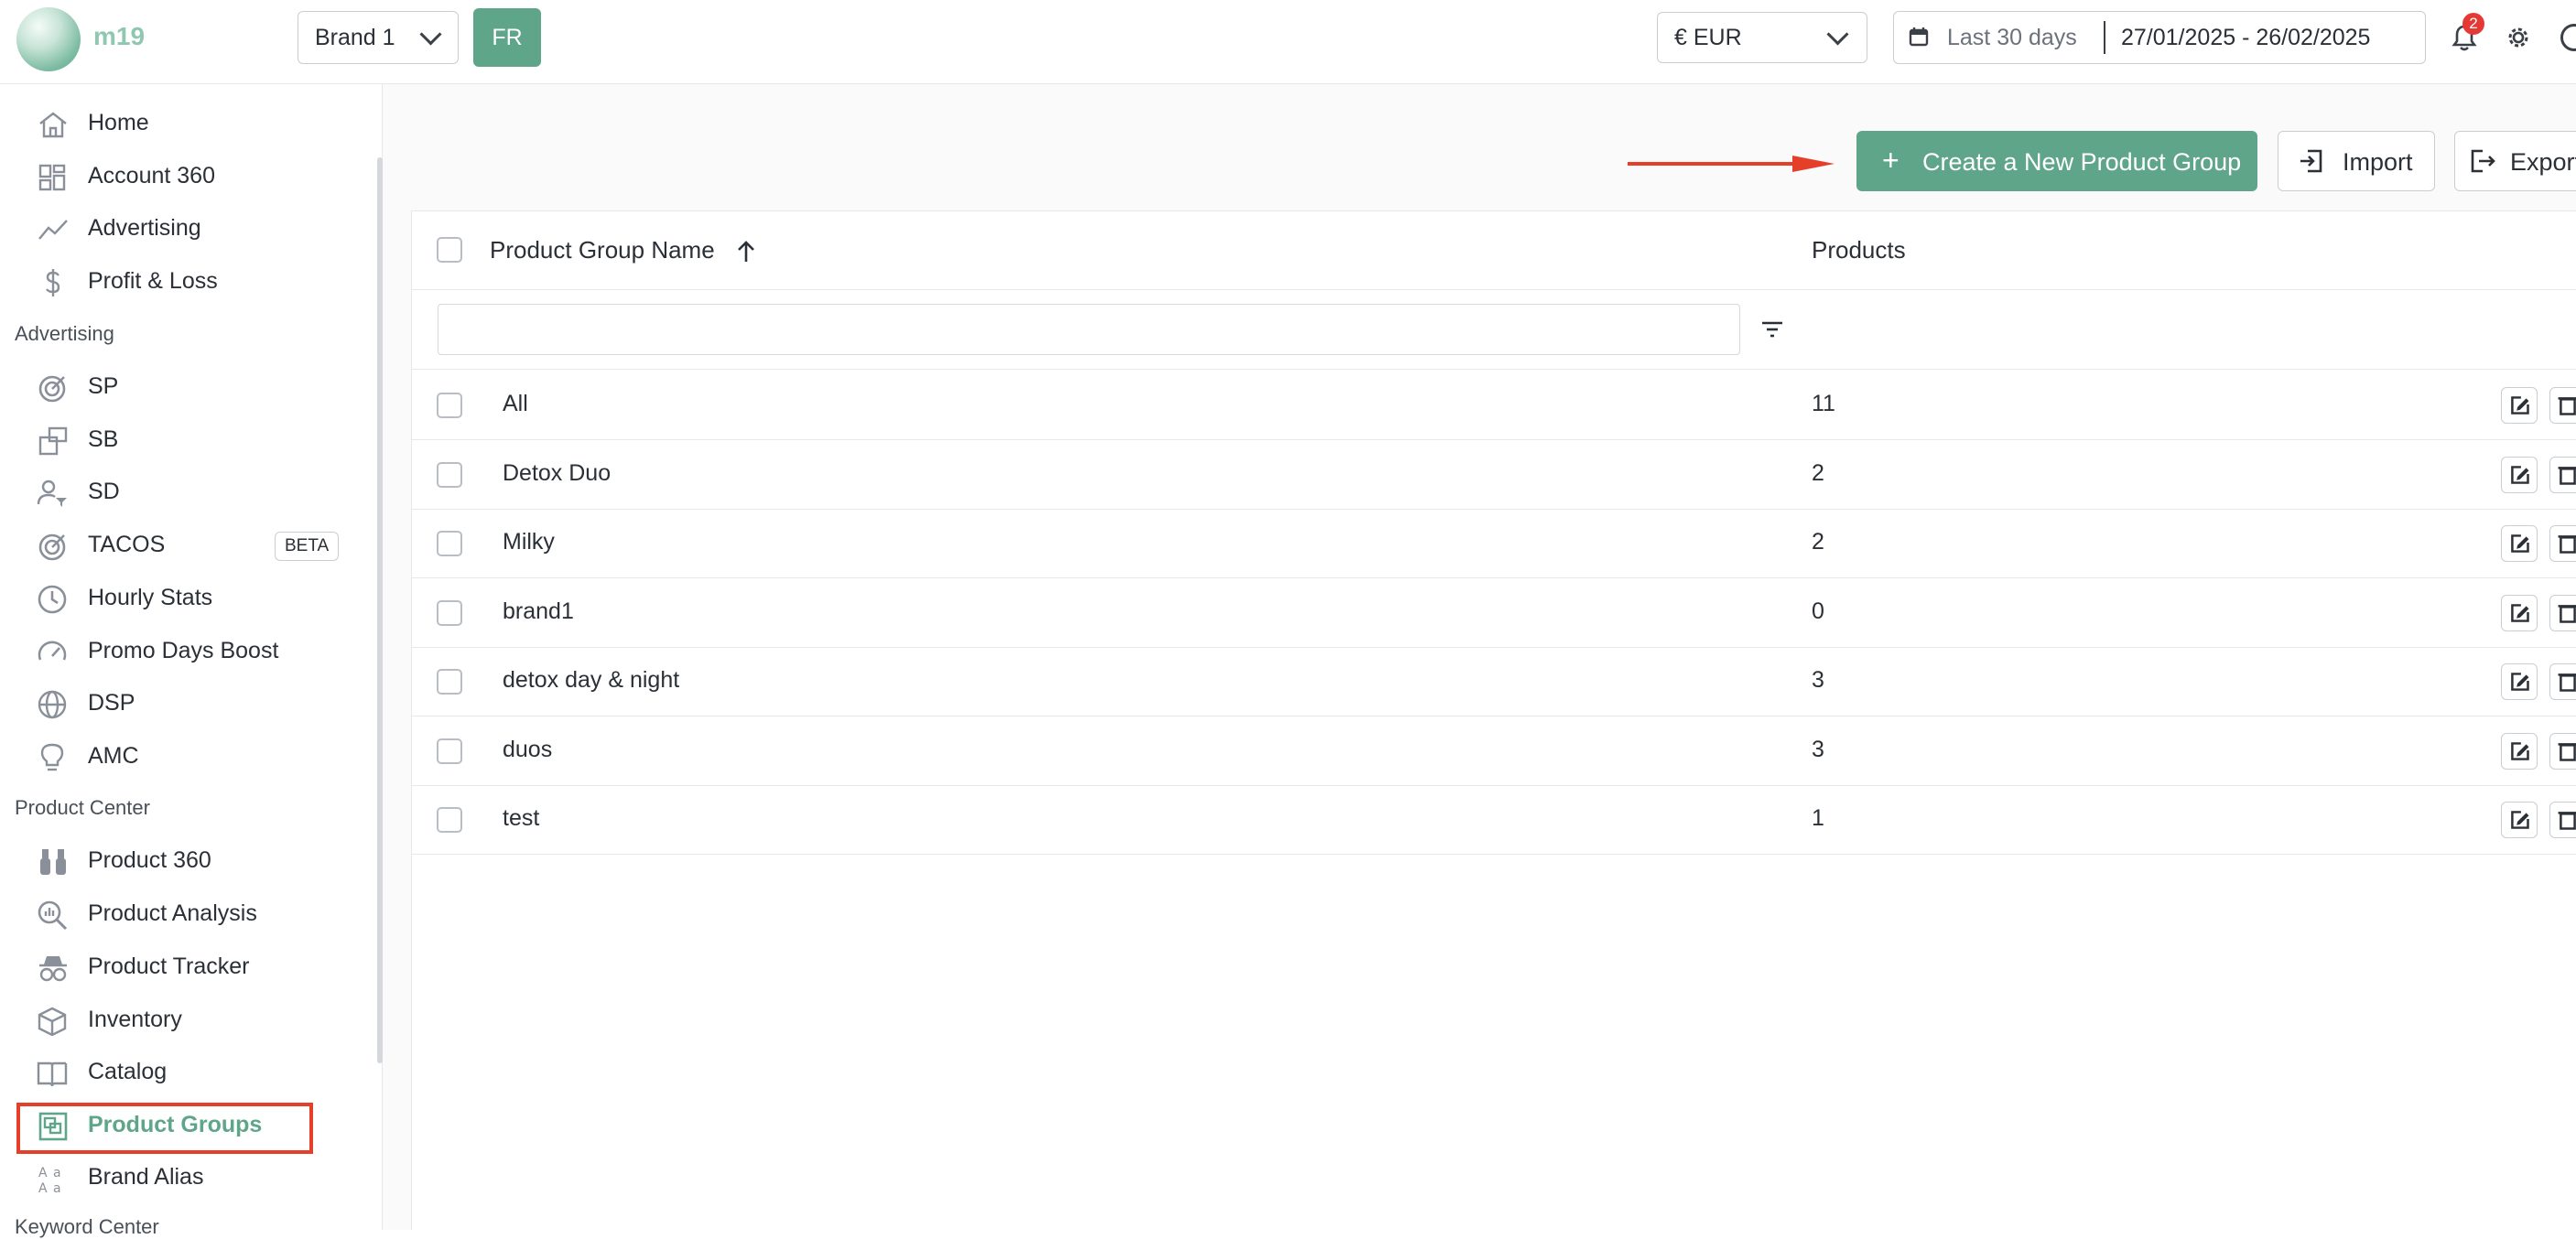 This screenshot has width=2576, height=1239. I want to click on sidebar-item-label: Catalog, so click(128, 1071).